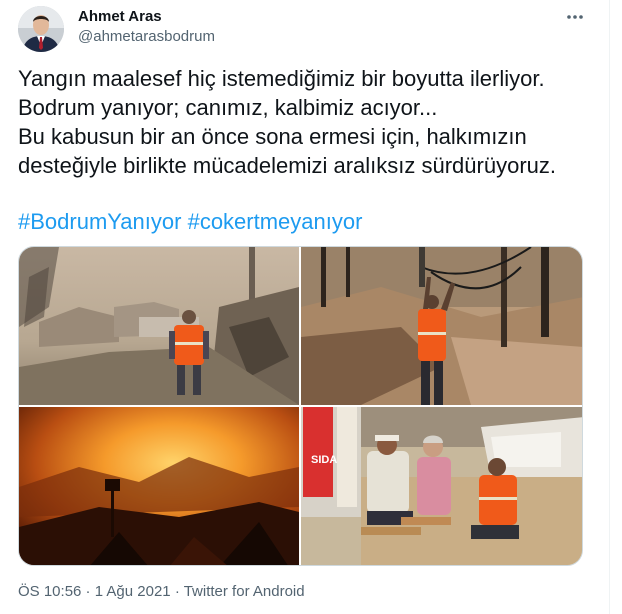 Image resolution: width=622 pixels, height=614 pixels. Describe the element at coordinates (159, 486) in the screenshot. I see `photo-wildfire-glow` at that location.